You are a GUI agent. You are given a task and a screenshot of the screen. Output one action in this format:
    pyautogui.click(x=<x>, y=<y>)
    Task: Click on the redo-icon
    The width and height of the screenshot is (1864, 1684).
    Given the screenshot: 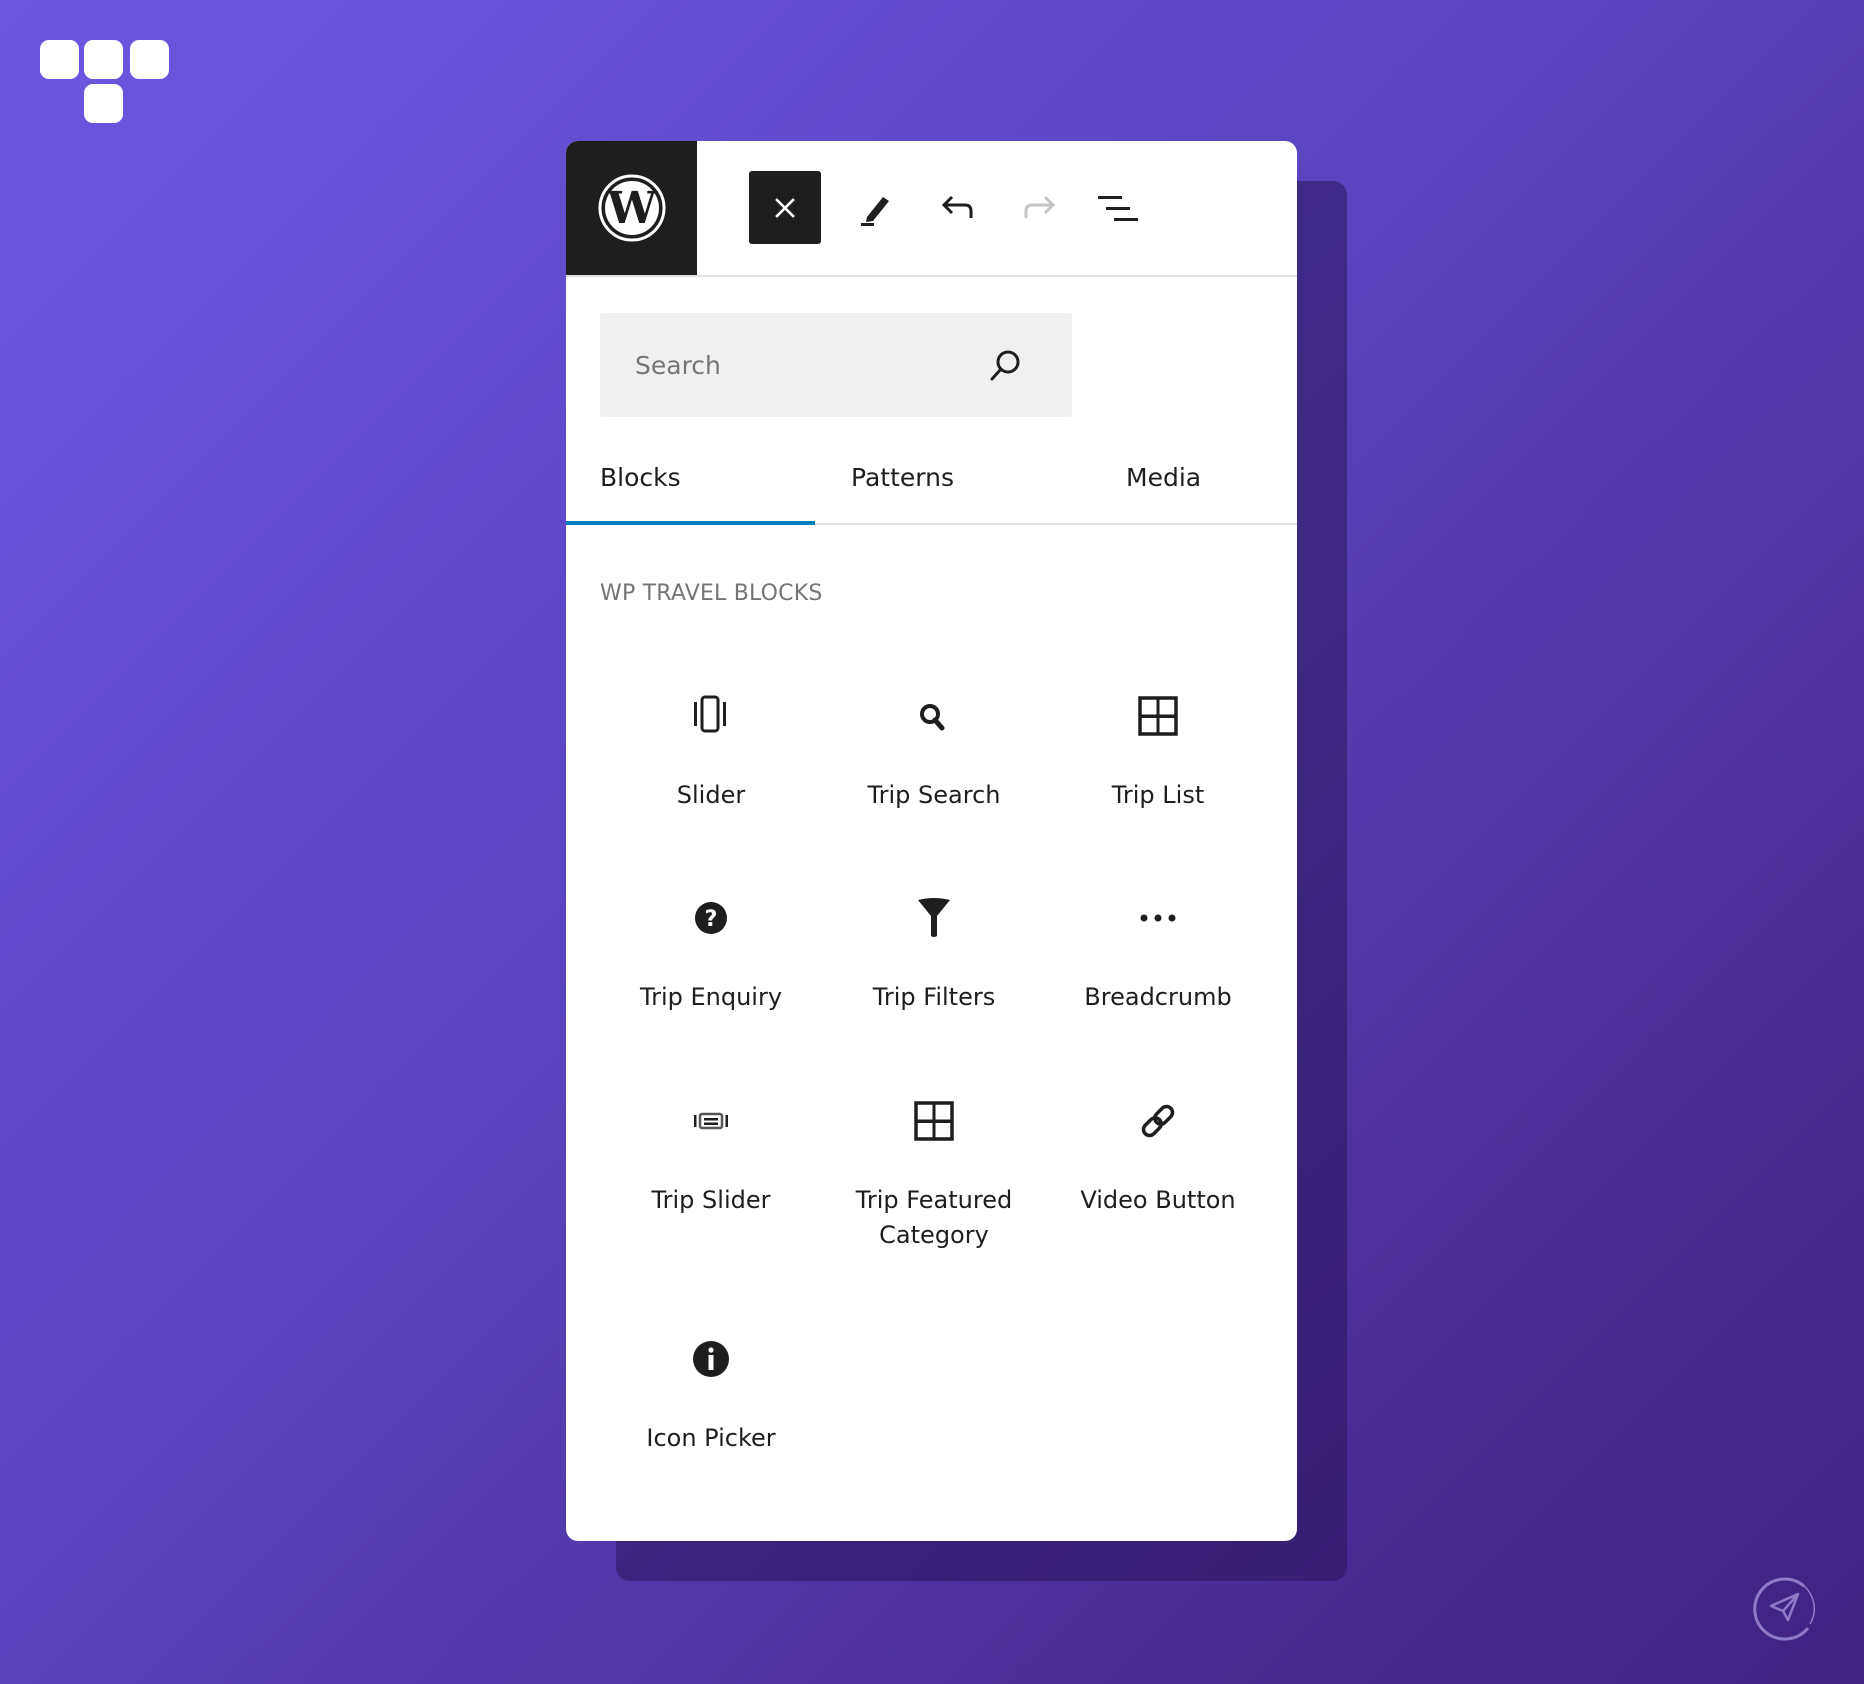 What is the action you would take?
    pyautogui.click(x=1040, y=206)
    